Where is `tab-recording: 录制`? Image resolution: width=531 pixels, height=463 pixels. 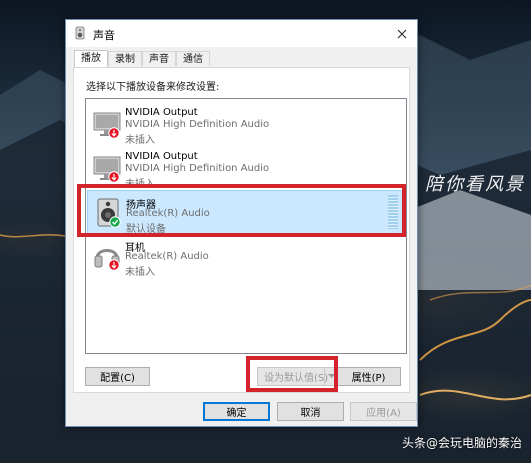 tab-recording: 录制 is located at coordinates (125, 58).